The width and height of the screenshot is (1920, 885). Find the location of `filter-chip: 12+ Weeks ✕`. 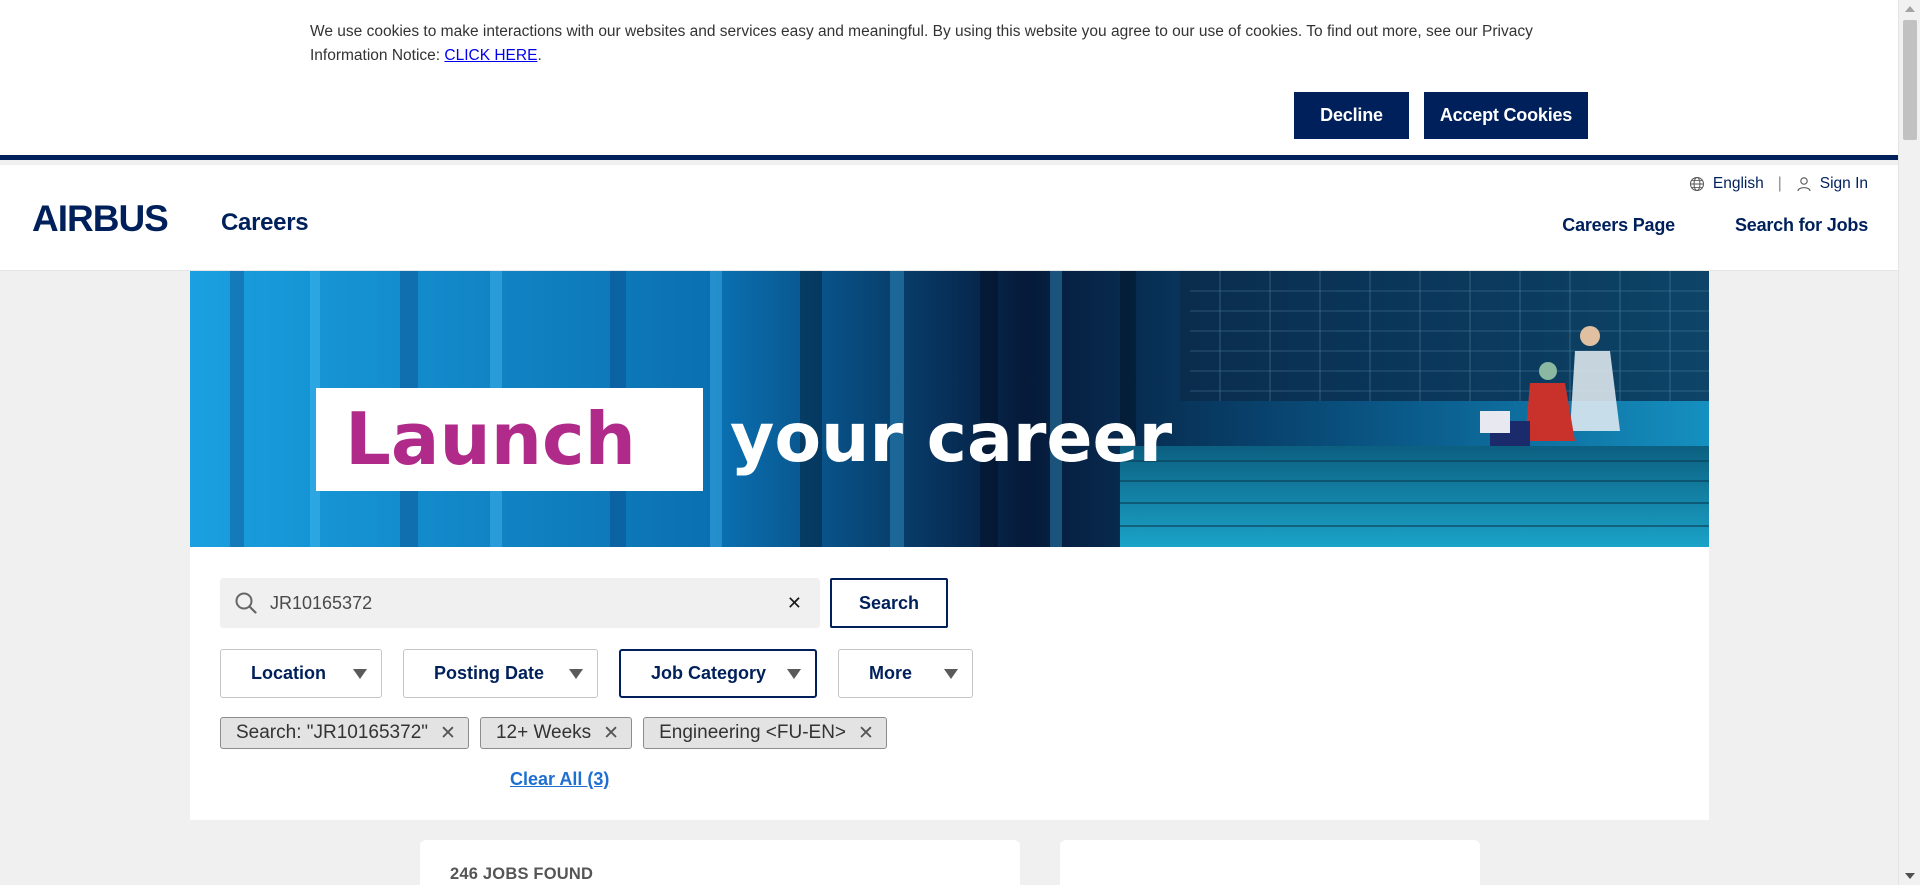

filter-chip: 12+ Weeks ✕ is located at coordinates (556, 733).